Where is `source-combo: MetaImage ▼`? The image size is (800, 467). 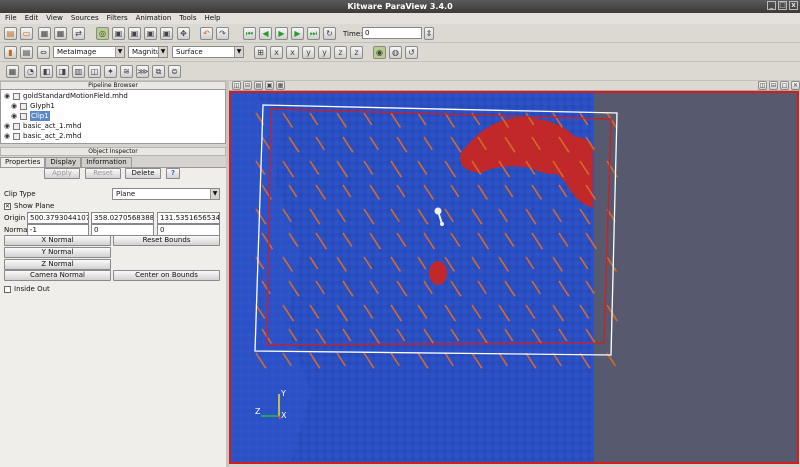
source-combo: MetaImage ▼ is located at coordinates (89, 52).